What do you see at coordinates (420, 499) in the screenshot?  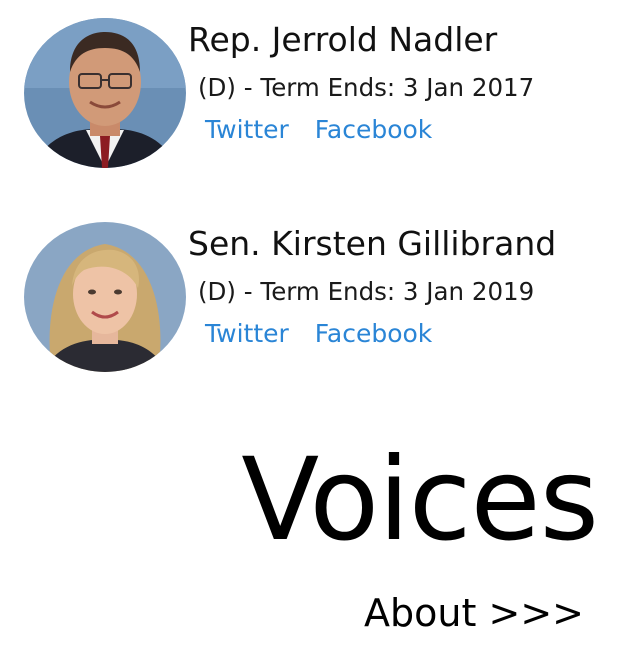 I see `app-title: Voices` at bounding box center [420, 499].